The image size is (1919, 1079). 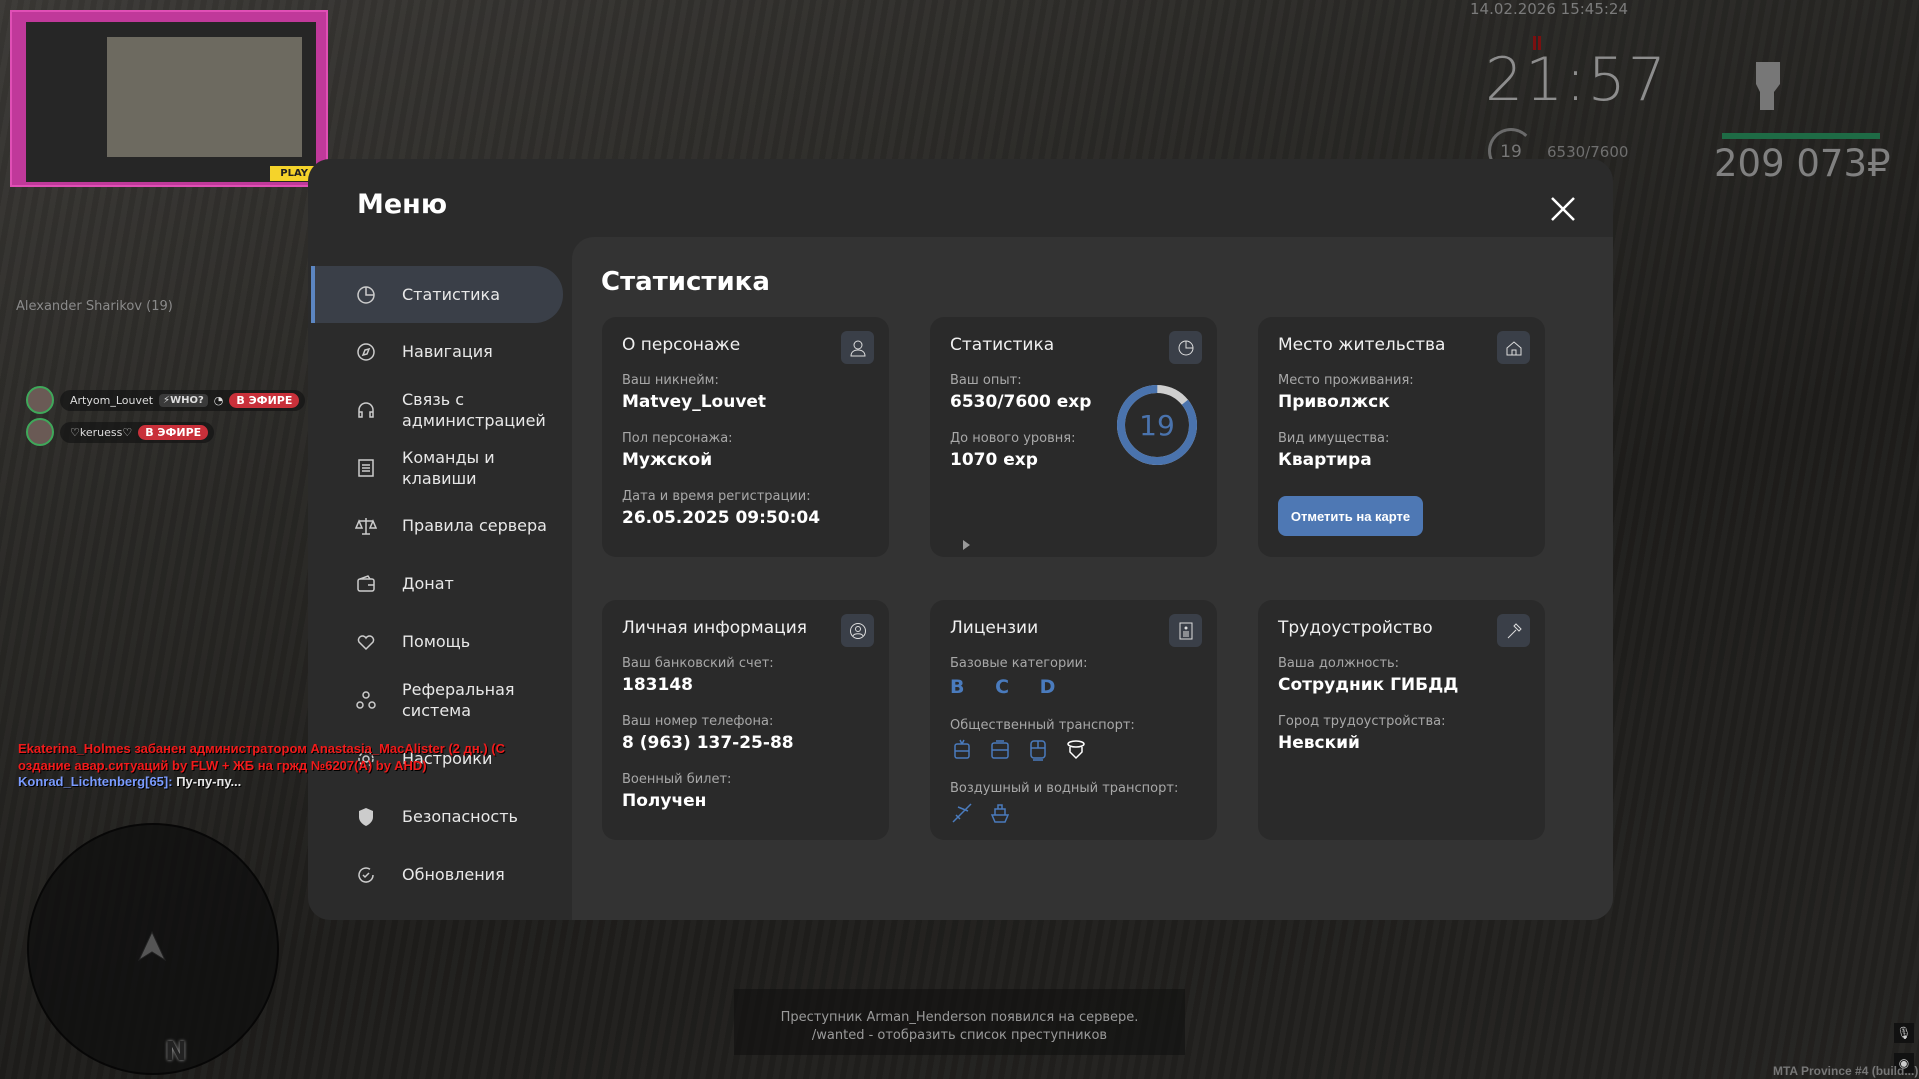 What do you see at coordinates (667, 460) in the screenshot?
I see `gender-value: Мужской` at bounding box center [667, 460].